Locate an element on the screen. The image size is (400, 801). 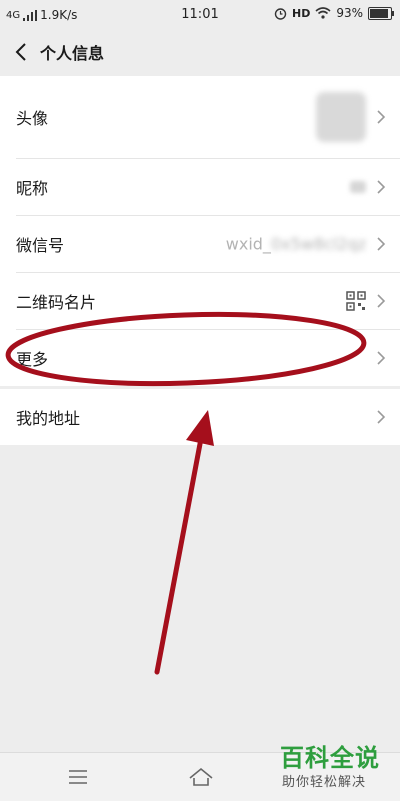
row-label: 头像 is located at coordinates (32, 118).